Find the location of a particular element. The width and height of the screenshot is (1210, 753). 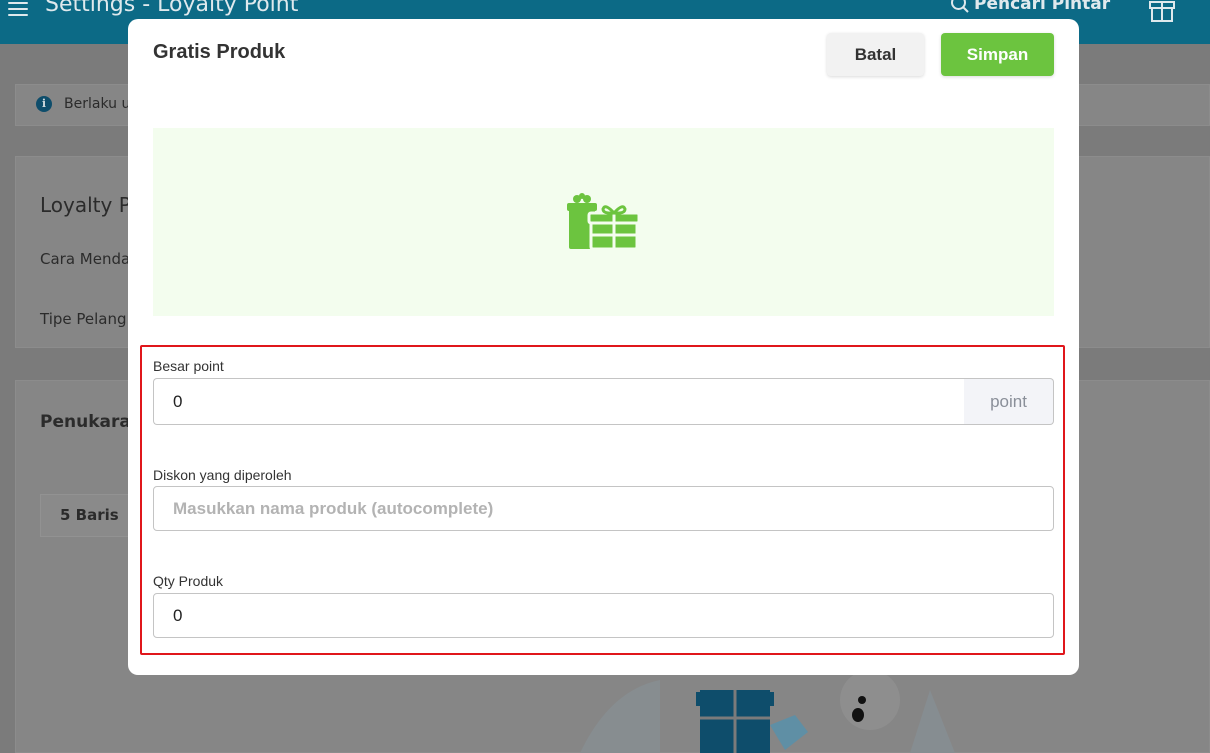

points-input is located at coordinates (558, 401).